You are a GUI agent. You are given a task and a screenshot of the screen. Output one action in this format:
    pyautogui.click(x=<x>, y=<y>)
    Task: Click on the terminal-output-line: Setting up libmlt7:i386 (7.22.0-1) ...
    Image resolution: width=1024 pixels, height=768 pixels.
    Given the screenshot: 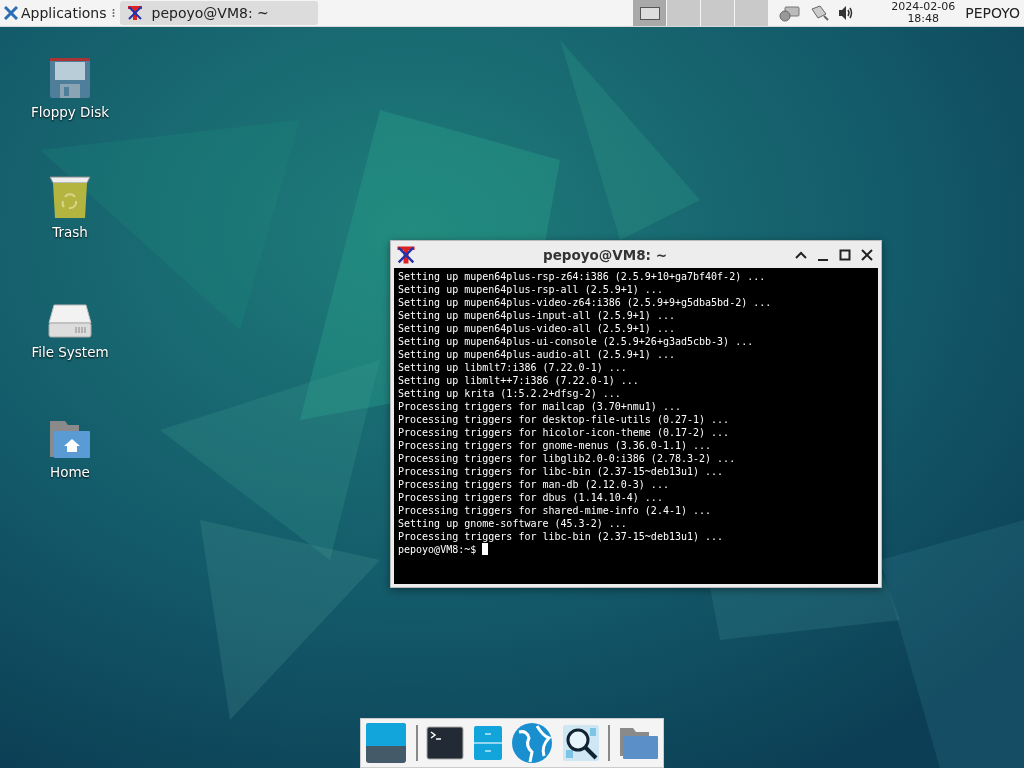 What is the action you would take?
    pyautogui.click(x=513, y=367)
    